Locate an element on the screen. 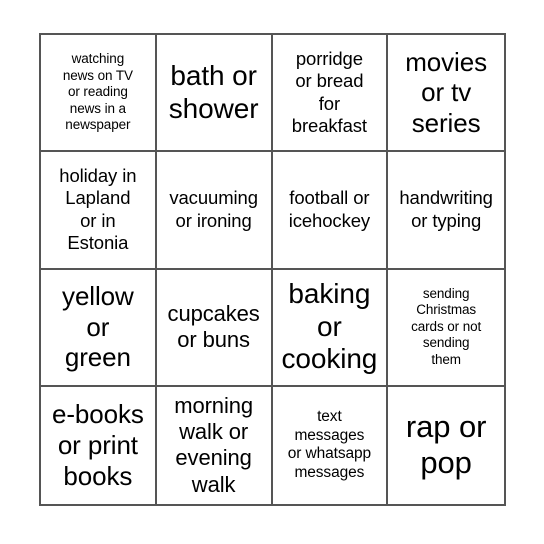 The width and height of the screenshot is (544, 544). bingo-cell-label: baking or cooking is located at coordinates (329, 326).